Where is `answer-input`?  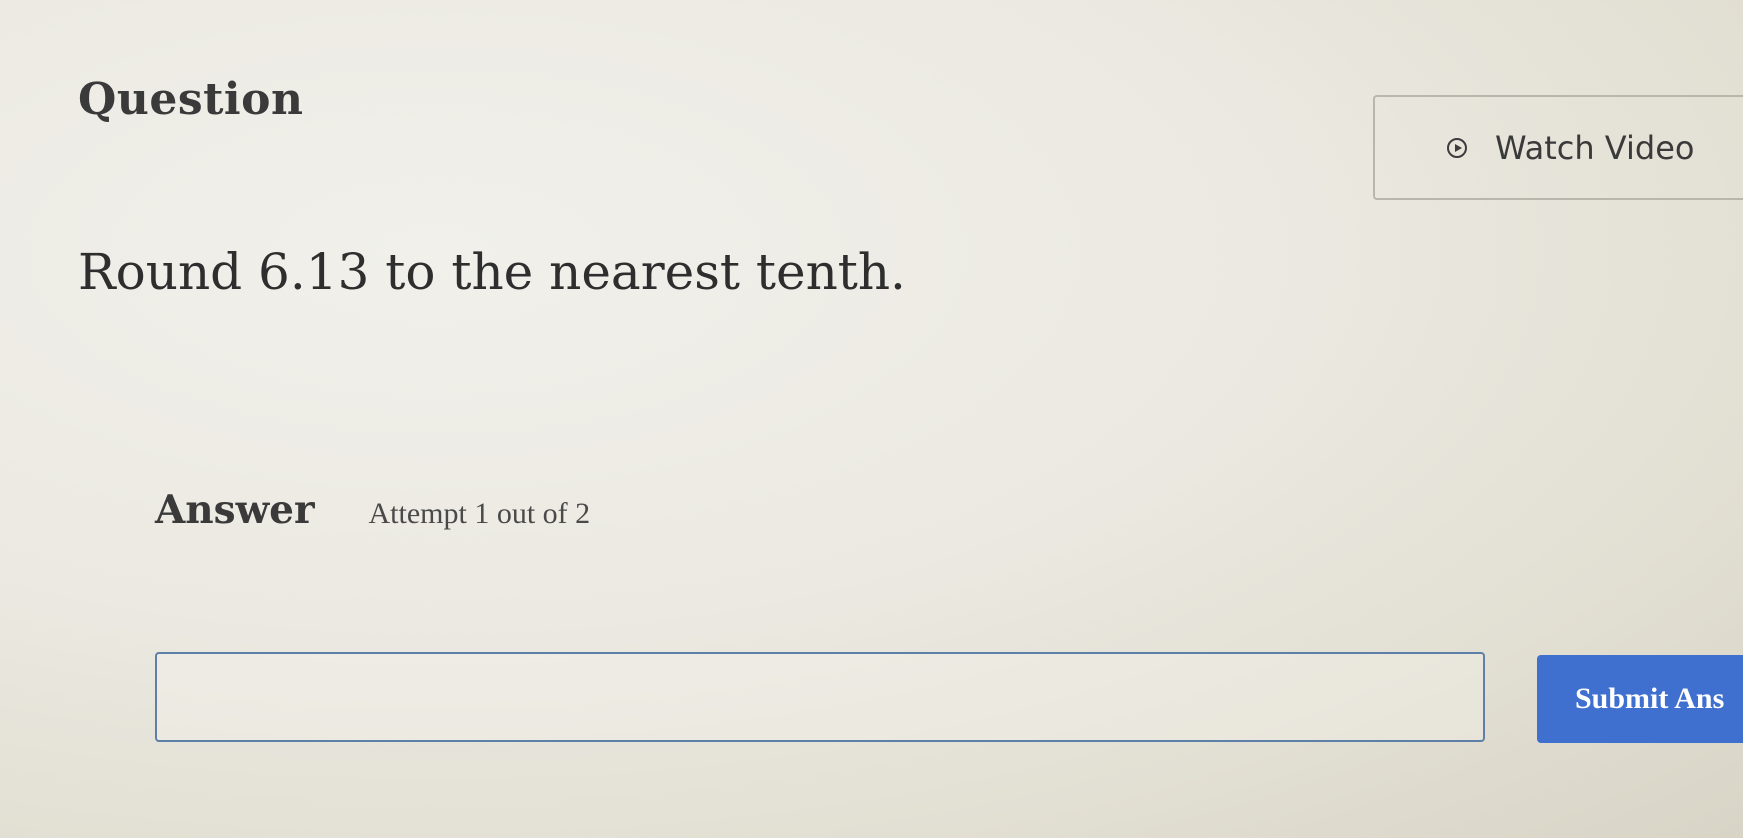
answer-input is located at coordinates (820, 697).